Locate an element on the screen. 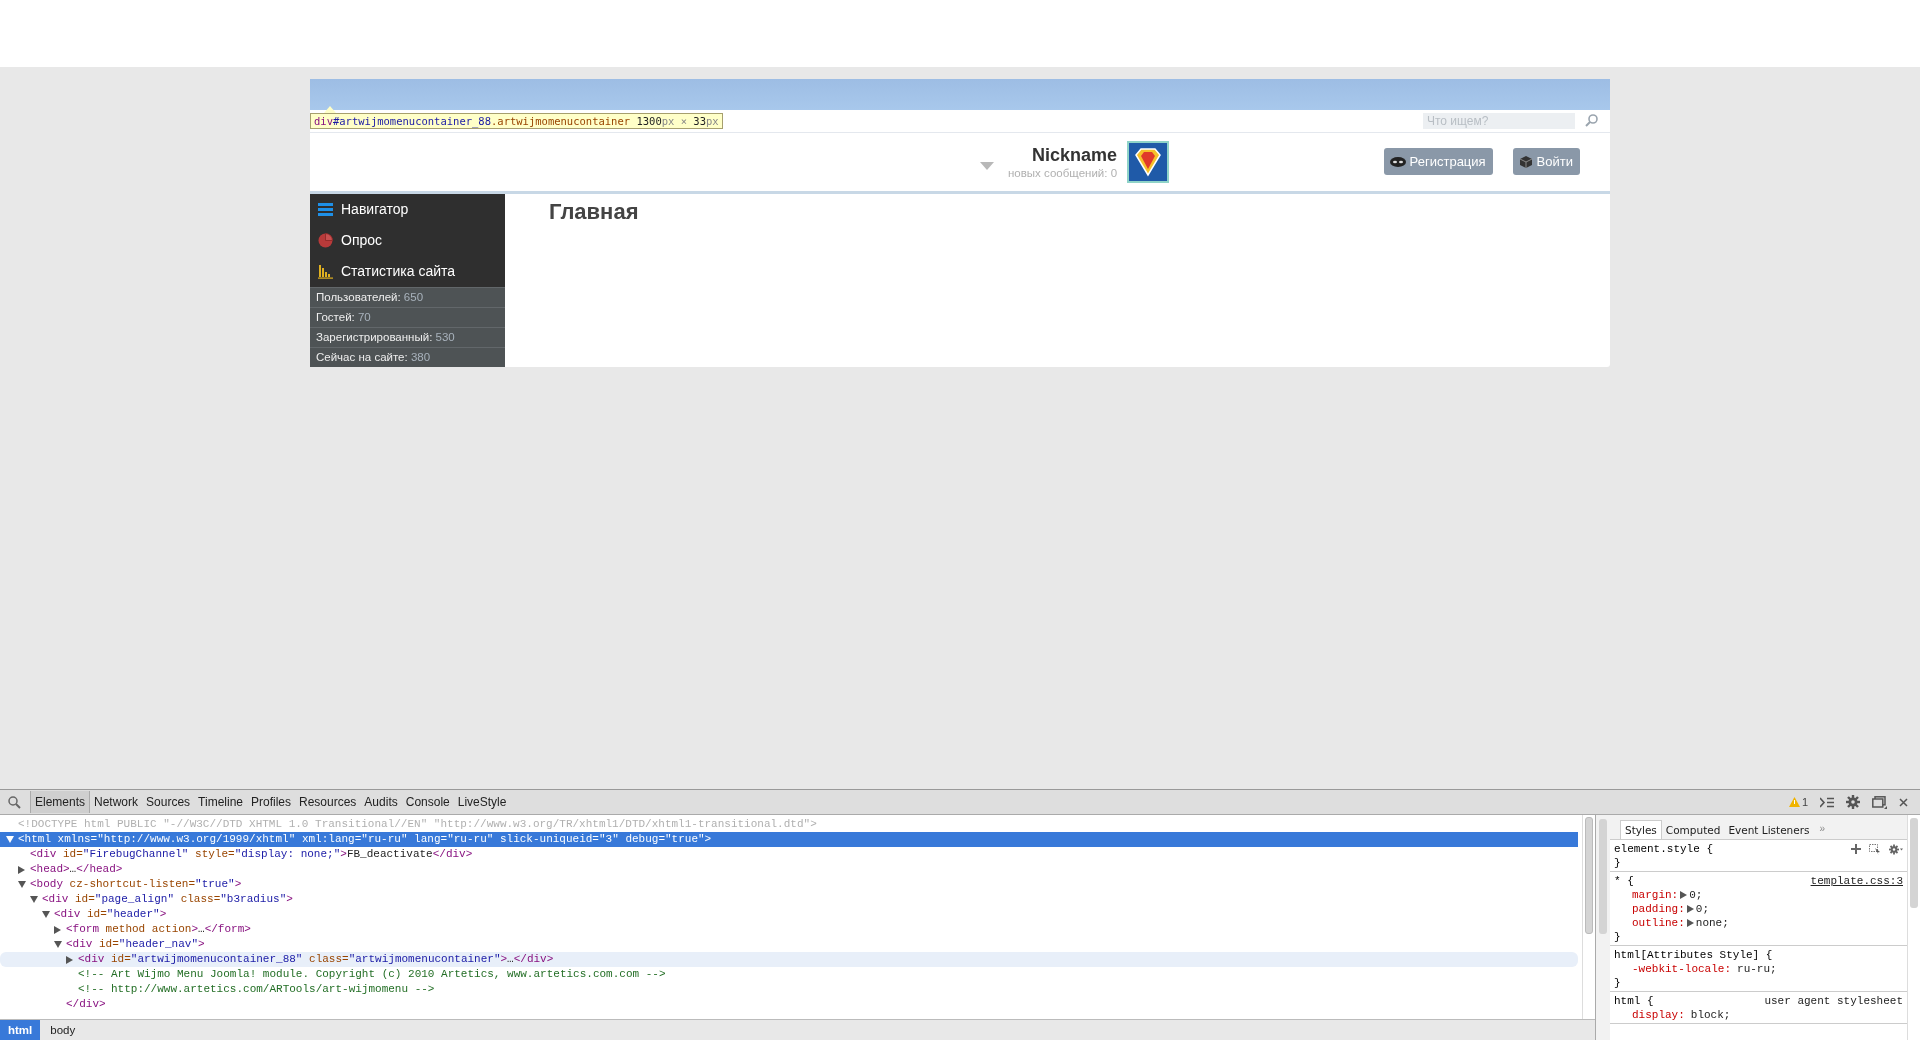 The width and height of the screenshot is (1920, 1040). code-line: <form method action>…</form> is located at coordinates (158, 930).